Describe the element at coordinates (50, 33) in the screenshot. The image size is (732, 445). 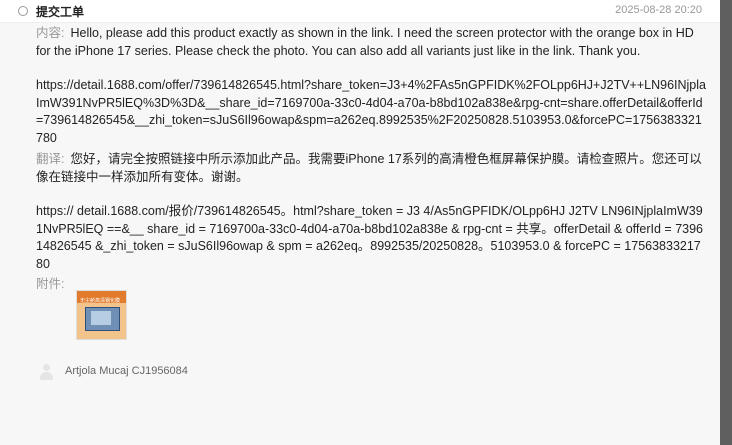
I see `content-label: 内容:` at that location.